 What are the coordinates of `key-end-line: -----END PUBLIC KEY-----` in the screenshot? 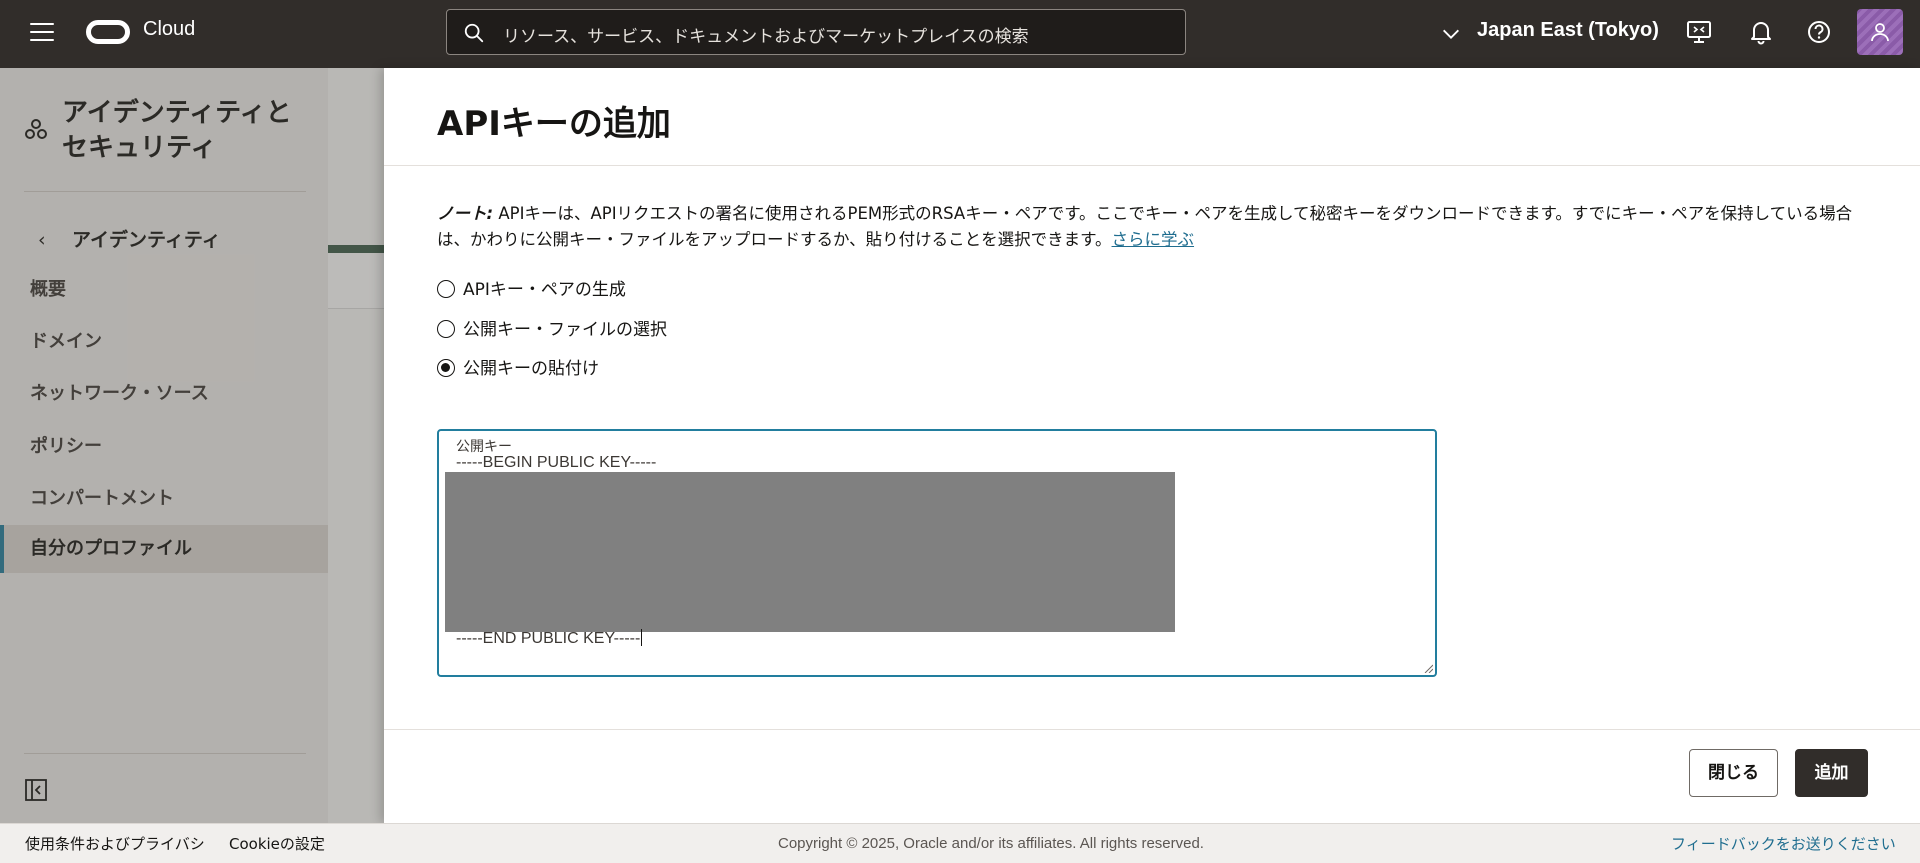 It's located at (549, 638).